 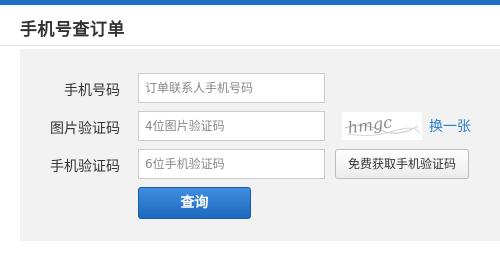 What do you see at coordinates (92, 91) in the screenshot?
I see `phone-label: 手机号码` at bounding box center [92, 91].